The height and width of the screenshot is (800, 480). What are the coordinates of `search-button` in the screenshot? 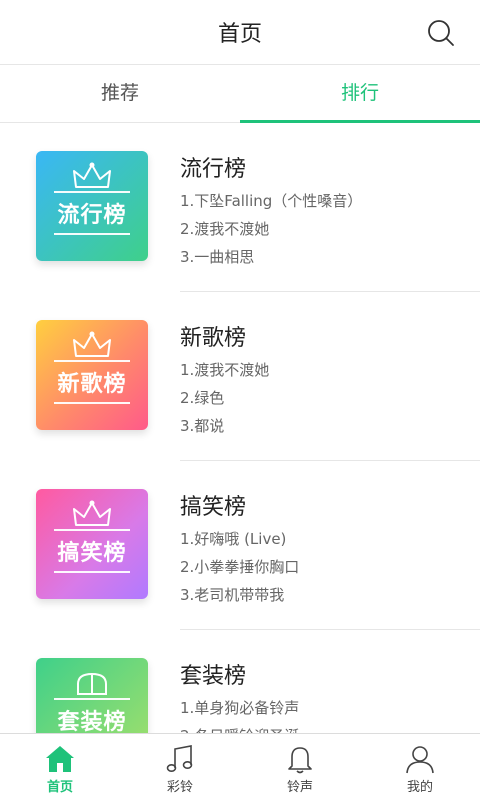 It's located at (441, 33).